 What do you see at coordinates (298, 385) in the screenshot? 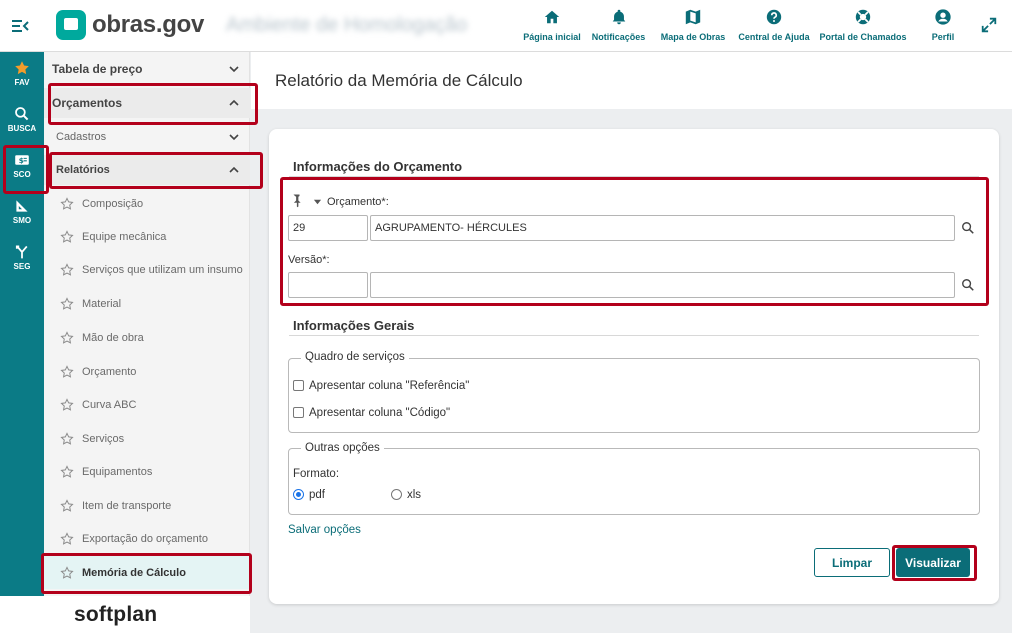
I see `checkbox-referencia` at bounding box center [298, 385].